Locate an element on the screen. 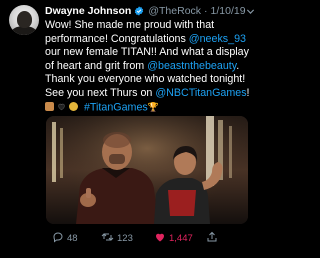 Image resolution: width=320 pixels, height=258 pixels. retweet-count: 123 is located at coordinates (125, 238).